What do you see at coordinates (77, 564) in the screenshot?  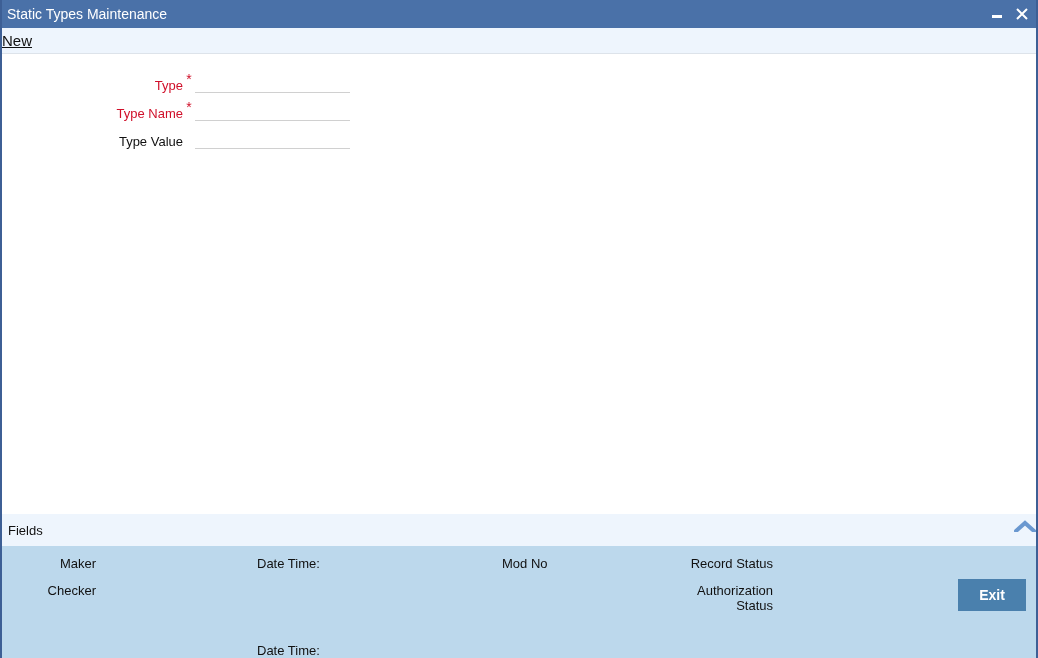 I see `maker-label: Maker` at bounding box center [77, 564].